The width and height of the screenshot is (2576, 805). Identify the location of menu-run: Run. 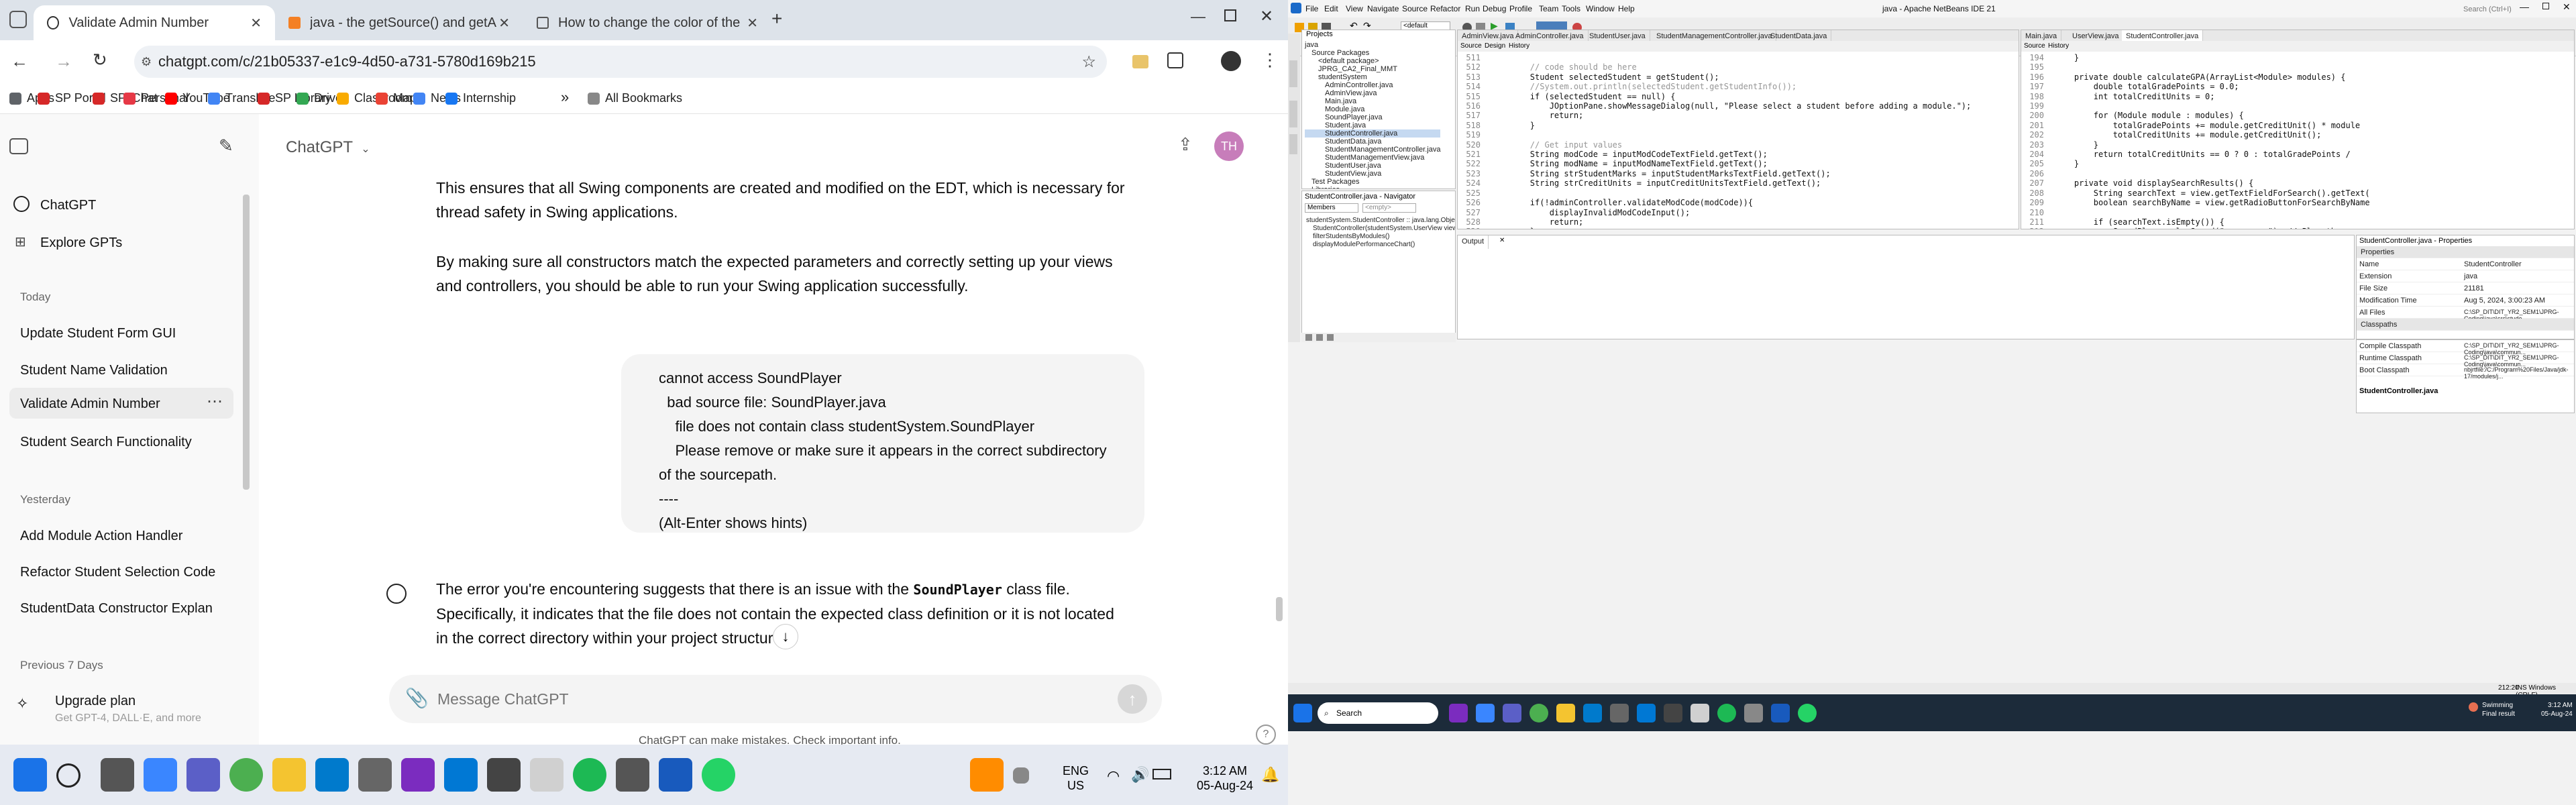
(1472, 8).